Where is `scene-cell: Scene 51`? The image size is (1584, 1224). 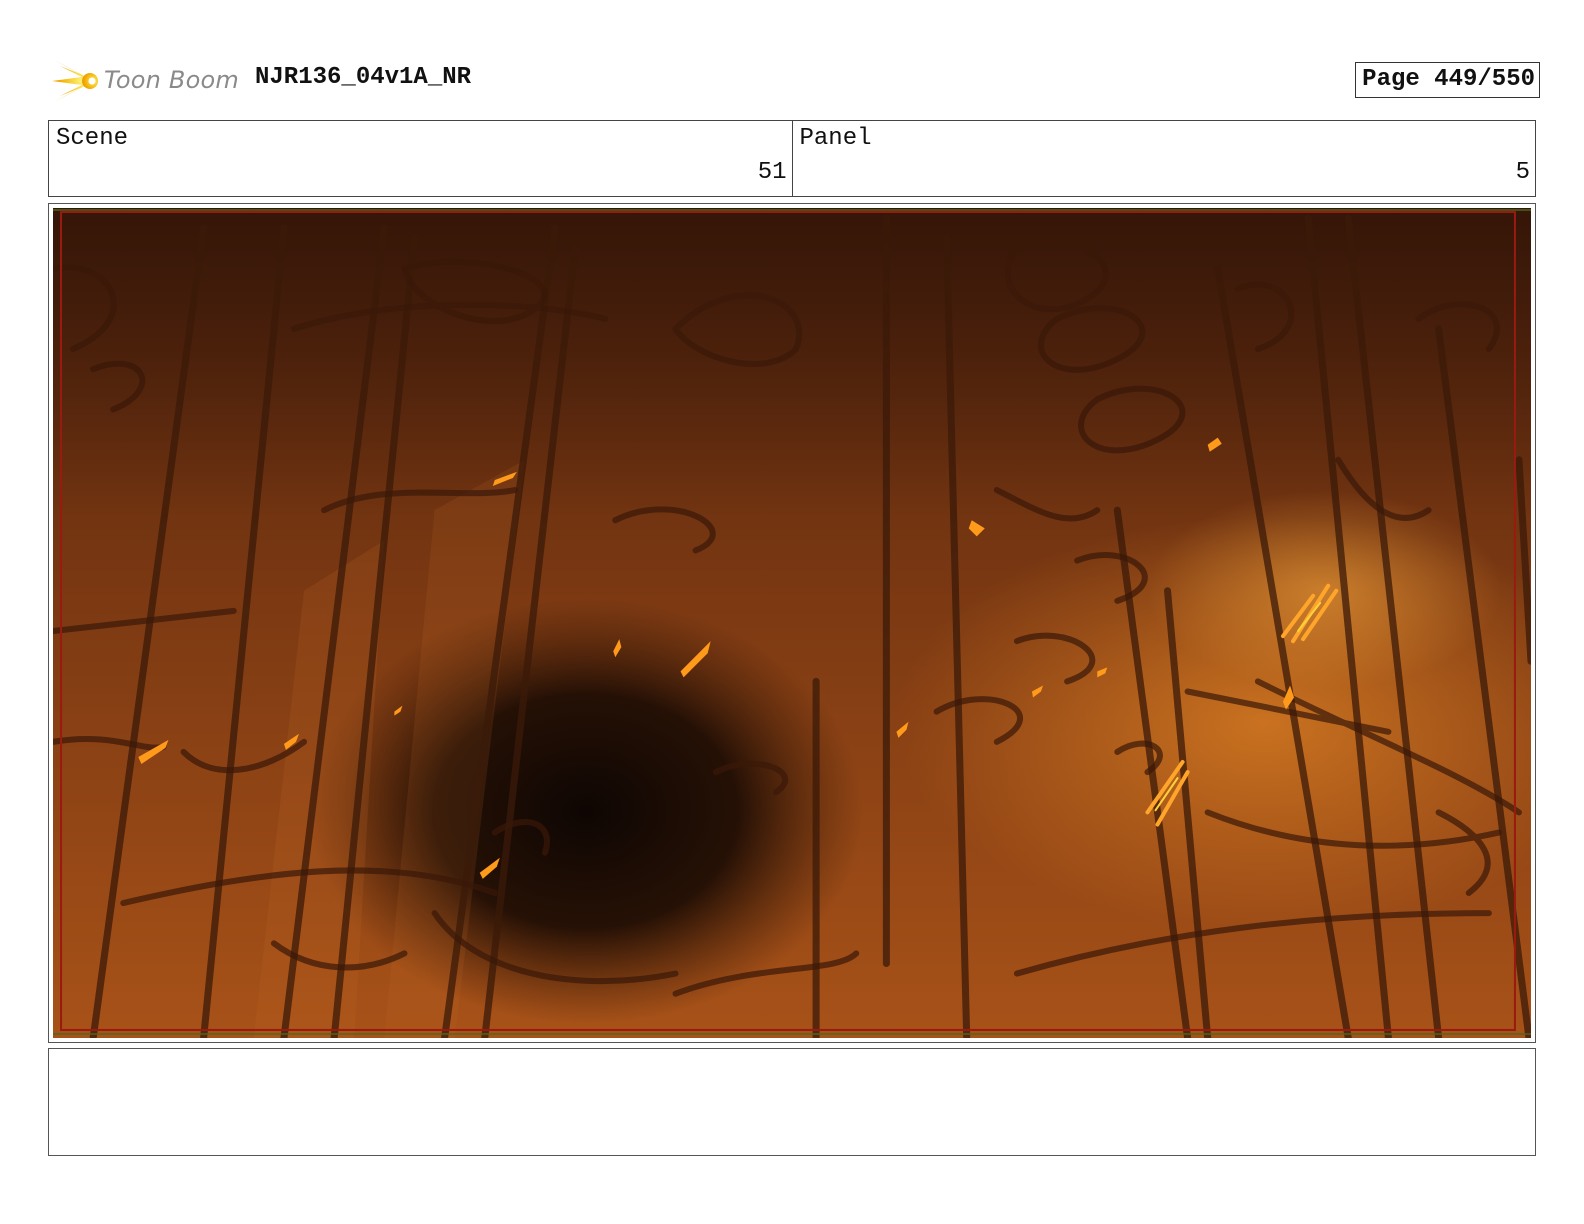
scene-cell: Scene 51 is located at coordinates (420, 158).